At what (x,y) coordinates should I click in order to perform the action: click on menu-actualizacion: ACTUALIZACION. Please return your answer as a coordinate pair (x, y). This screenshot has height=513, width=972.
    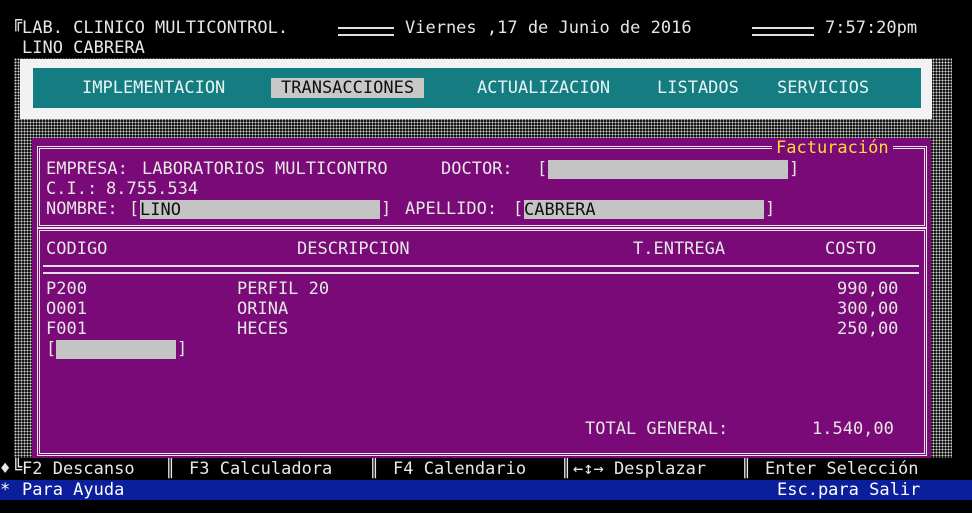
    Looking at the image, I should click on (543, 88).